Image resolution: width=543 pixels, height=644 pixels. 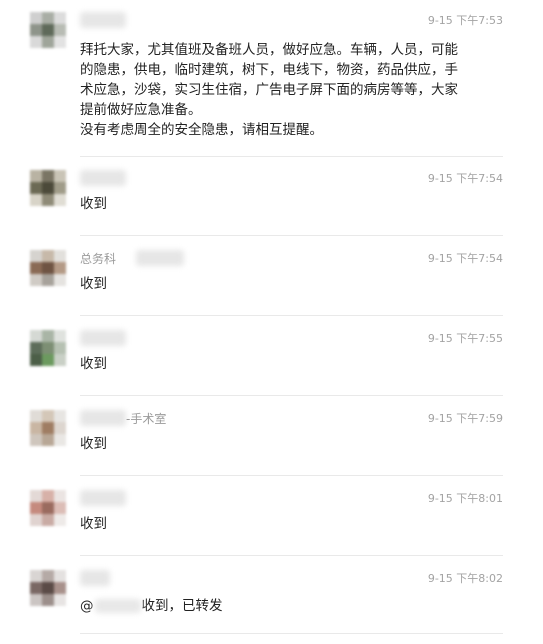 What do you see at coordinates (295, 606) in the screenshot?
I see `message-text: @ 收到，已转发` at bounding box center [295, 606].